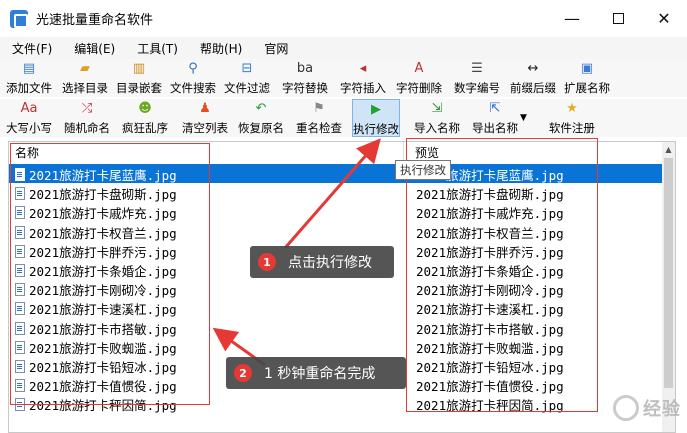 The height and width of the screenshot is (433, 687). I want to click on toolbar-button-extension: ▣ 扩展名称, so click(587, 78).